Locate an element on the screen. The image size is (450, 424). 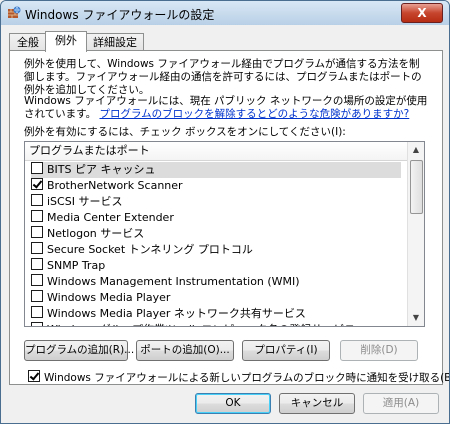
list-item: Media Center Extender is located at coordinates (216, 218).